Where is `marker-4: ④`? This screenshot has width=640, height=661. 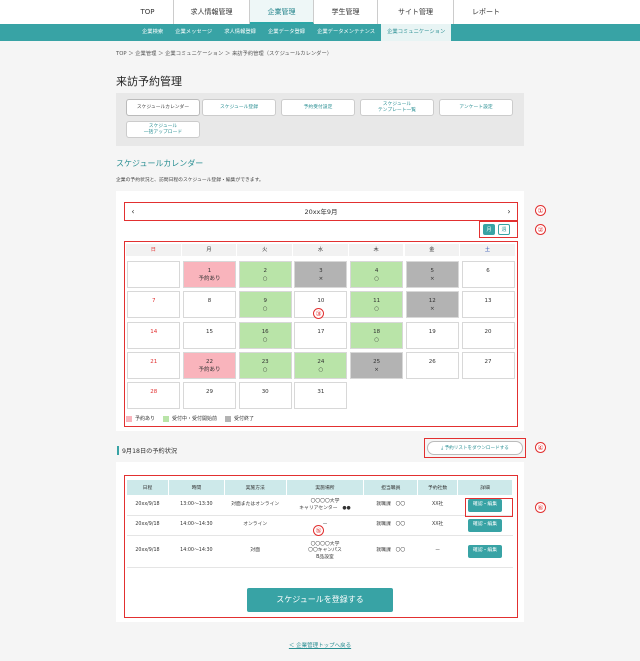
marker-4: ④ is located at coordinates (540, 447).